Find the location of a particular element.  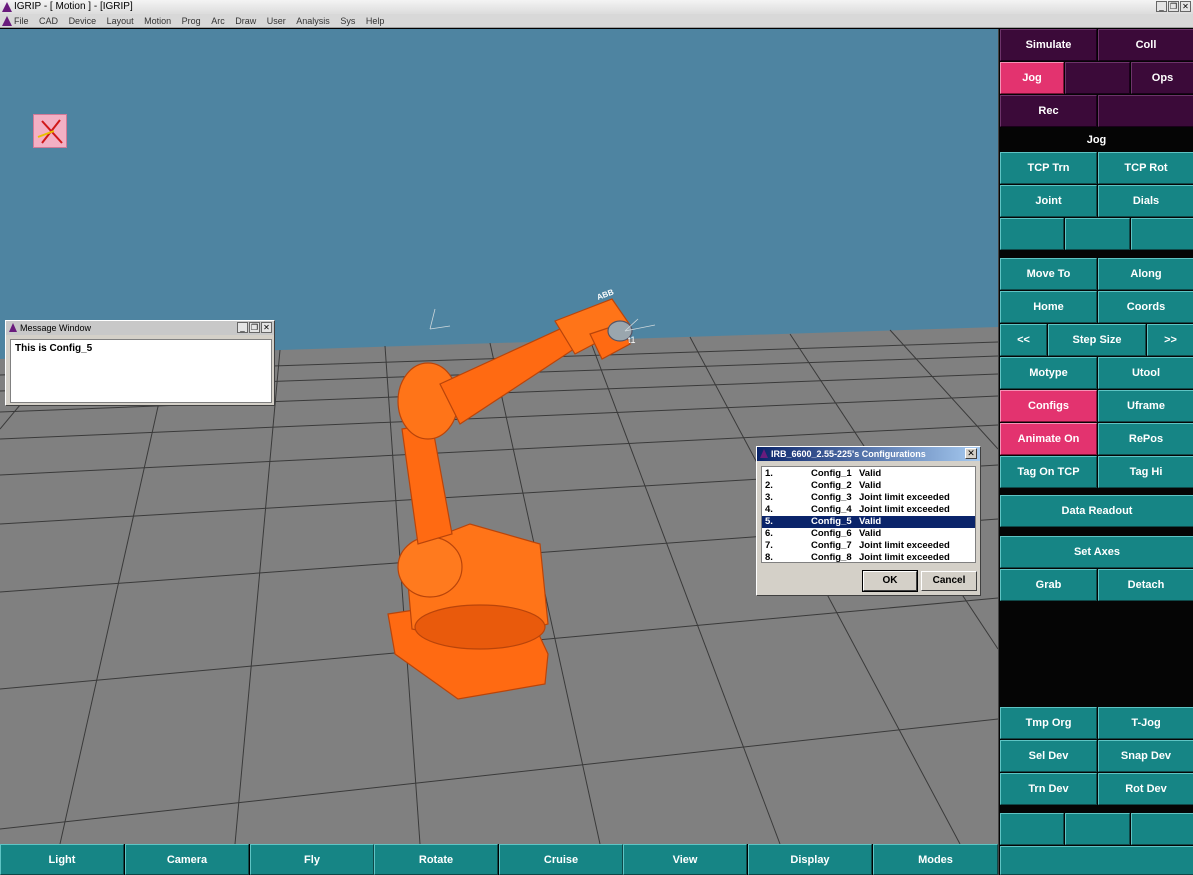

menu-device: Device is located at coordinates (83, 21).